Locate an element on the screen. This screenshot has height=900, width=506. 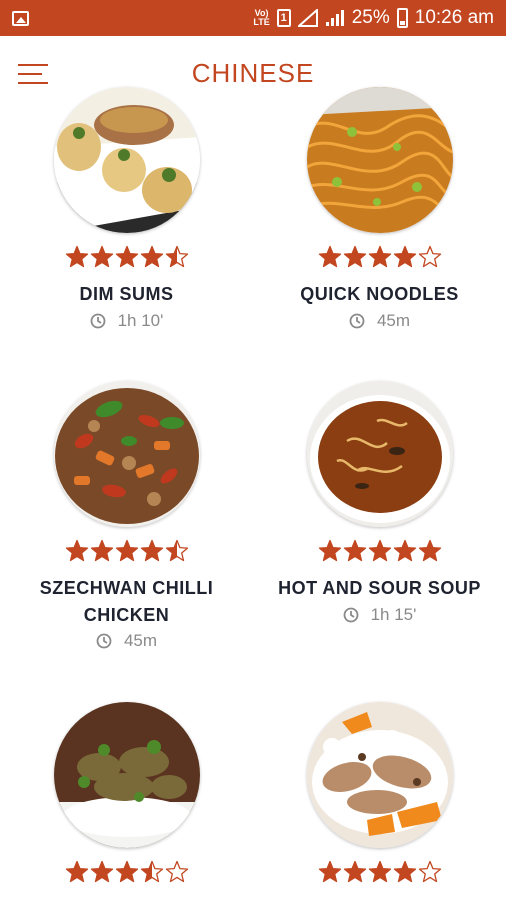
recipe-title: SZECHWAN CHILLI CHICKEN is located at coordinates (126, 601).